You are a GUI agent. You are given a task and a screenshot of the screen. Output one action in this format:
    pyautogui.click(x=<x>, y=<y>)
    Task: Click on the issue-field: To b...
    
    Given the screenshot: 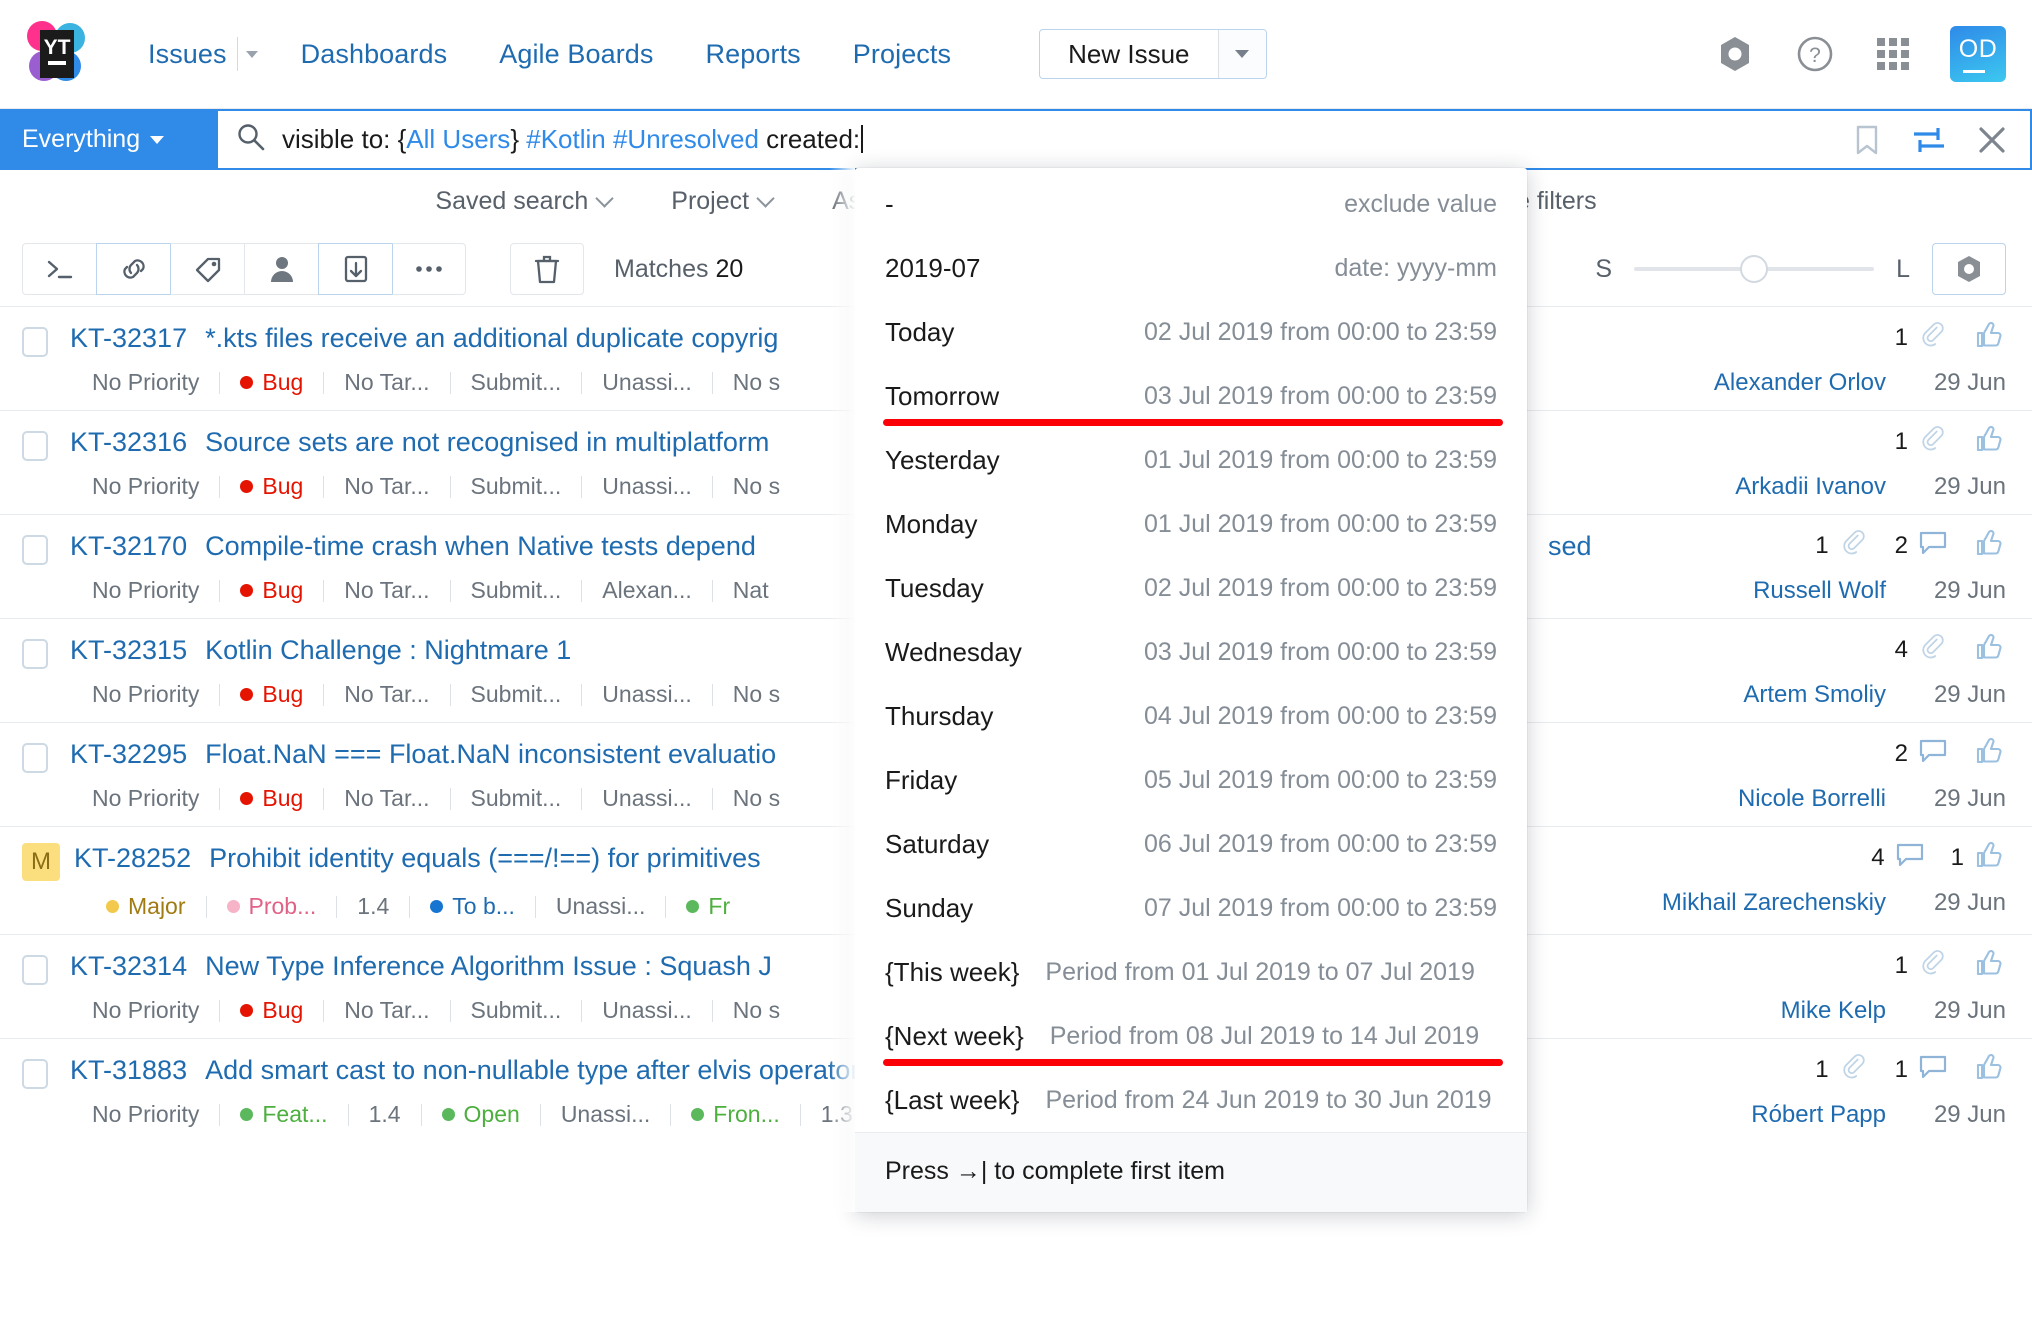 What is the action you would take?
    pyautogui.click(x=472, y=906)
    